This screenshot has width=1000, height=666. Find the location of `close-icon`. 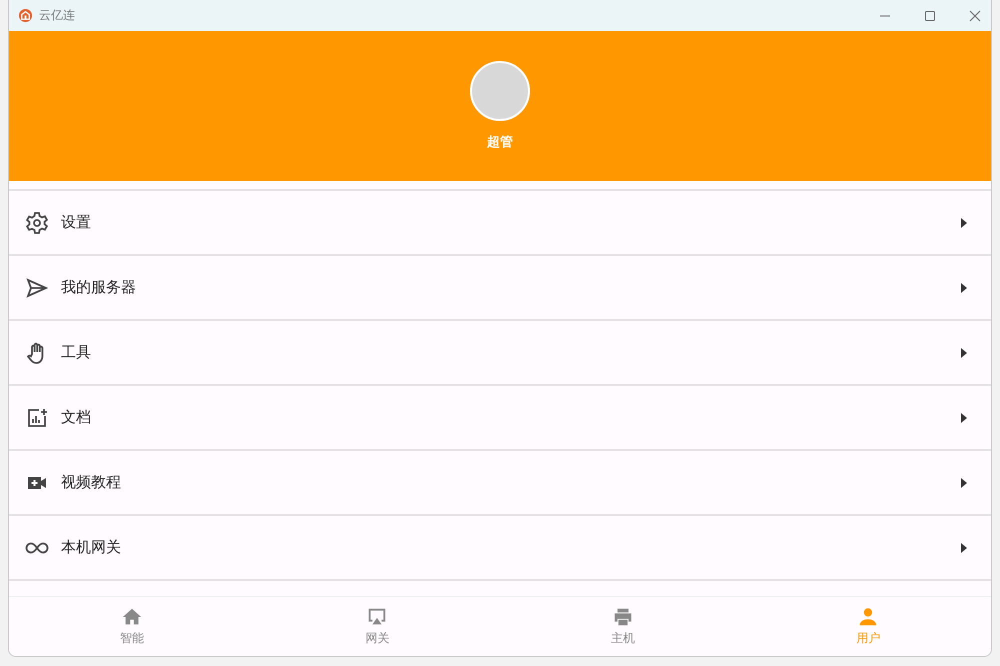

close-icon is located at coordinates (975, 16).